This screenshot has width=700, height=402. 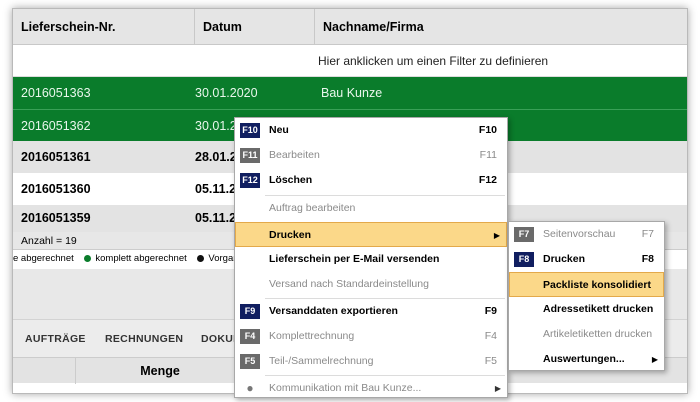 I want to click on submenu-item-adressetikett: Adressetikett drucken, so click(x=586, y=309).